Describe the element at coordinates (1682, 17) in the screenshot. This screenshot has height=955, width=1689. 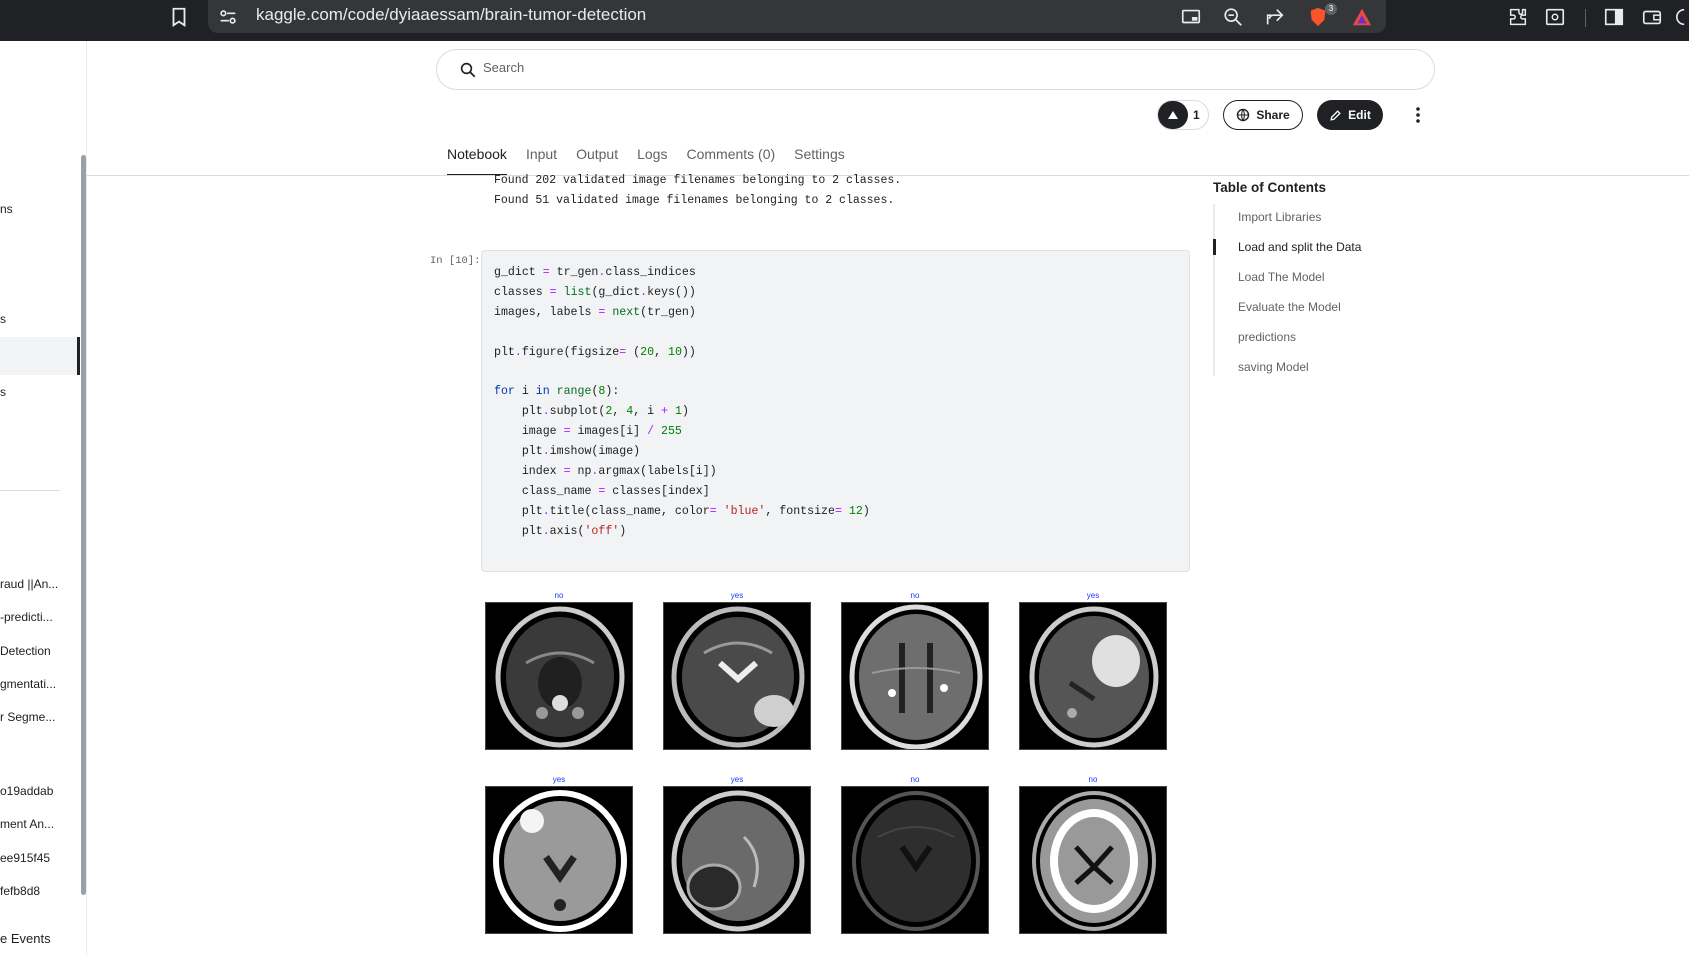
I see `menu-icon` at that location.